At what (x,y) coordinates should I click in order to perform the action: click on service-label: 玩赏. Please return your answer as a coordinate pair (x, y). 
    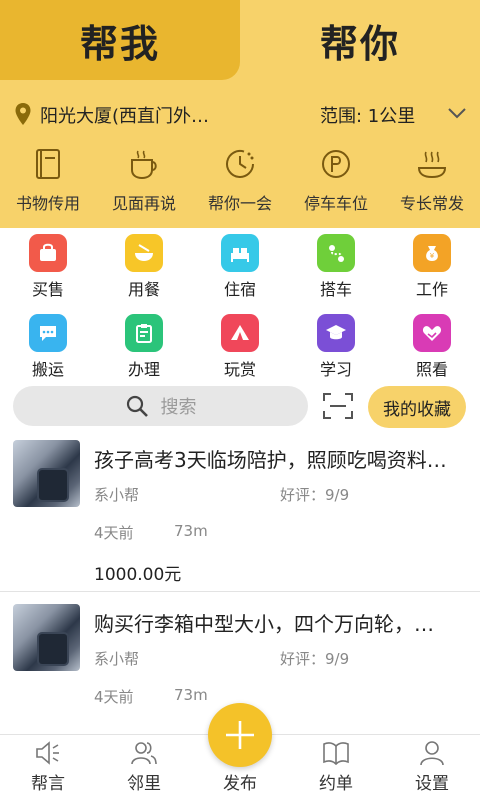
    Looking at the image, I should click on (239, 369).